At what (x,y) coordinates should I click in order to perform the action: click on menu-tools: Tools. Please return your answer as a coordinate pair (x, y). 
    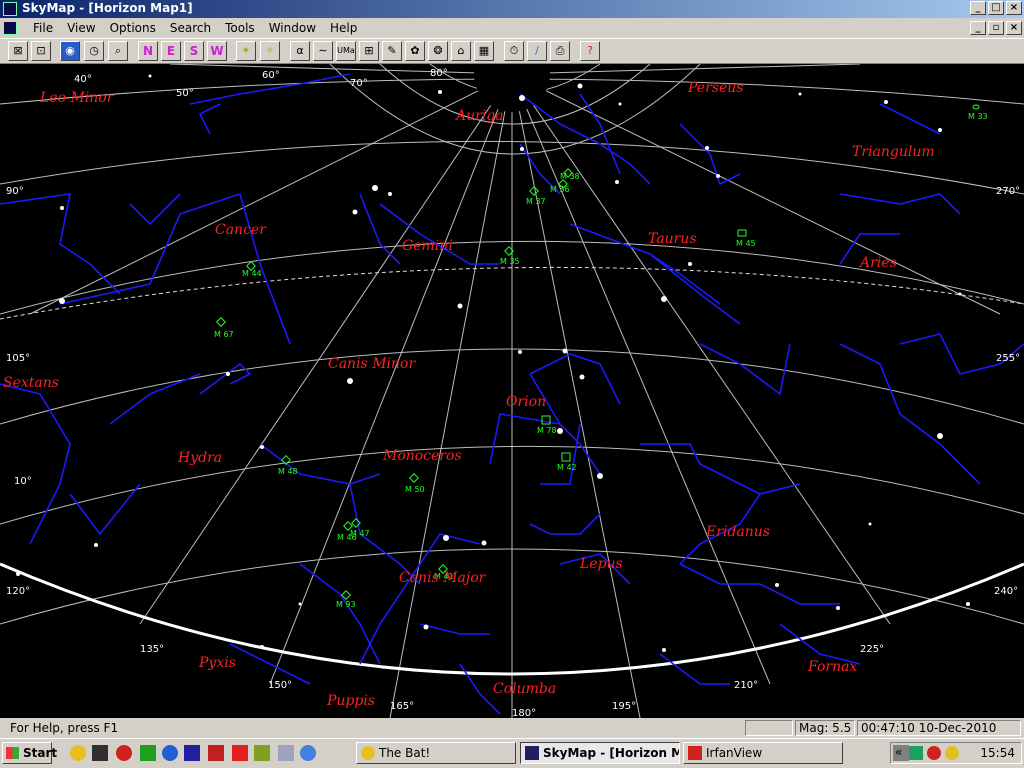
    Looking at the image, I should click on (240, 28).